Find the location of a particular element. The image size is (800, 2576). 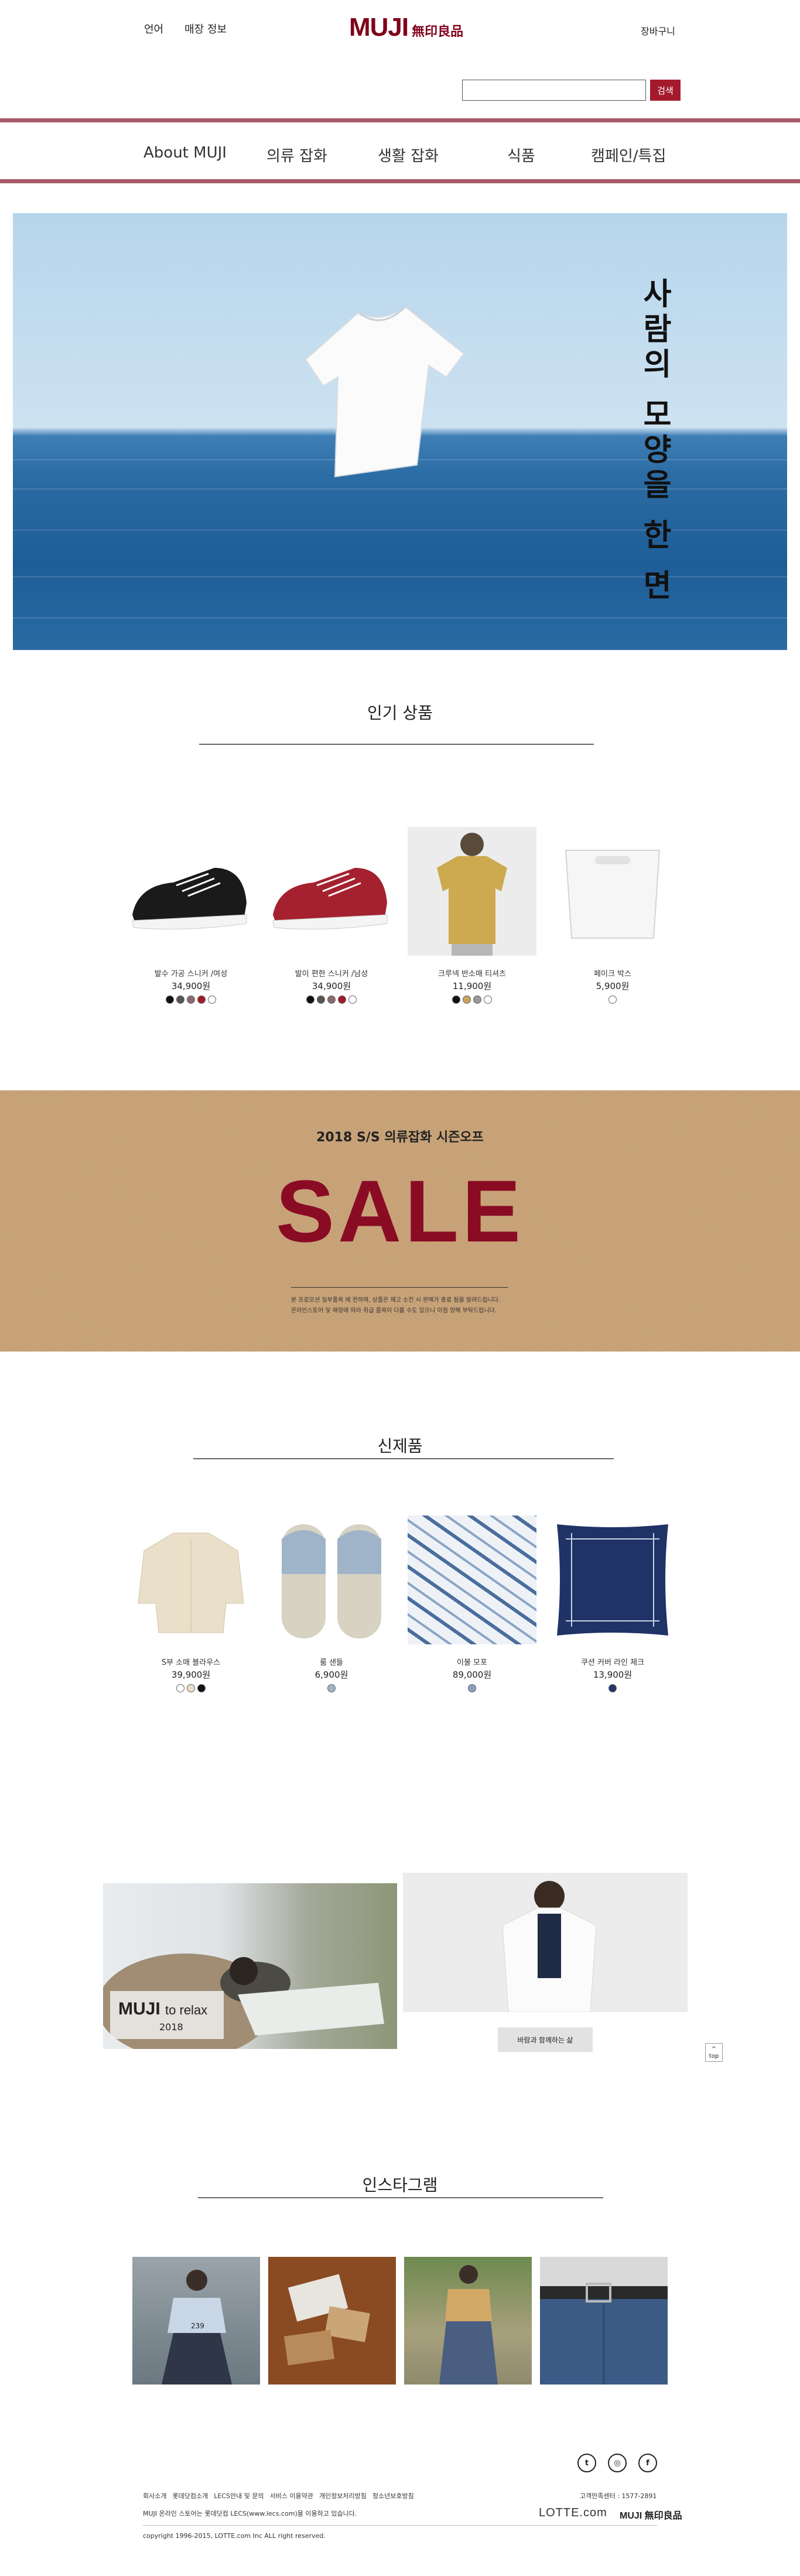

relax-title: MUJI to relax is located at coordinates (162, 2009).